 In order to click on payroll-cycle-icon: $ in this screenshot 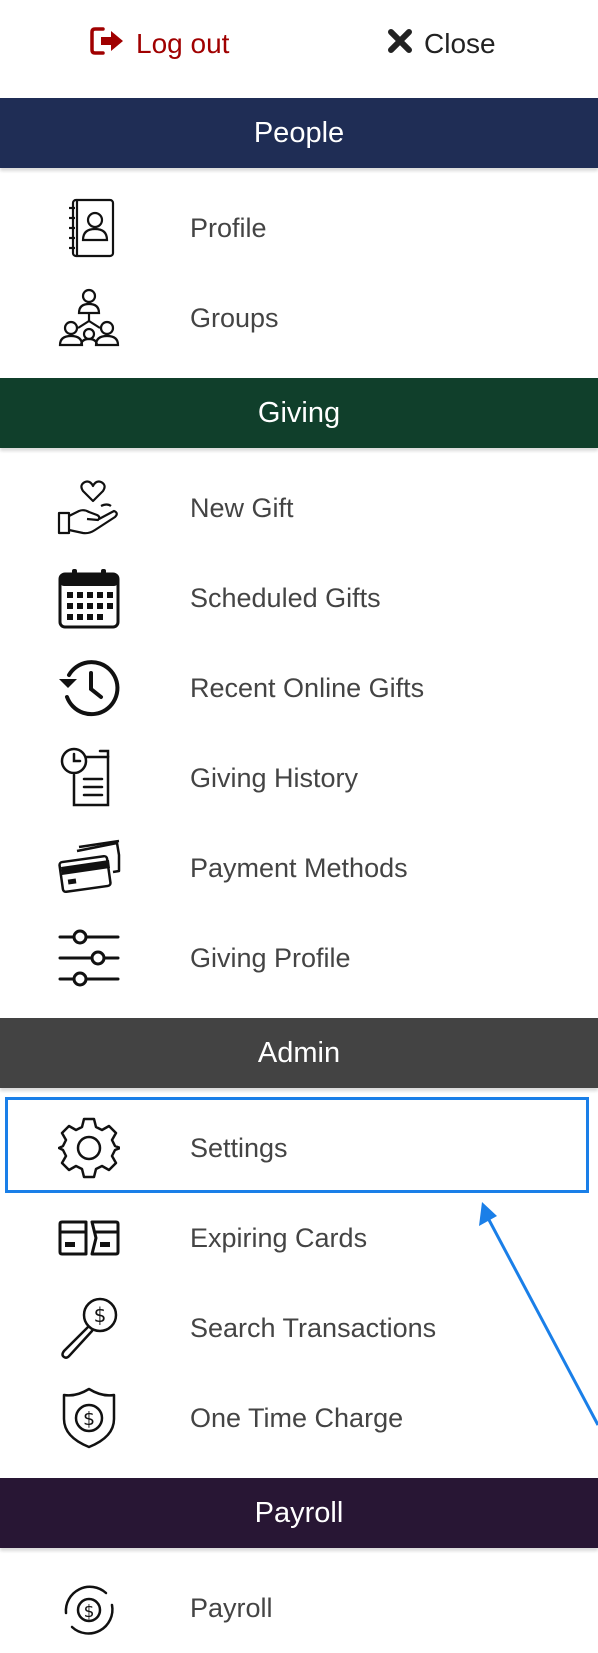, I will do `click(89, 1608)`.